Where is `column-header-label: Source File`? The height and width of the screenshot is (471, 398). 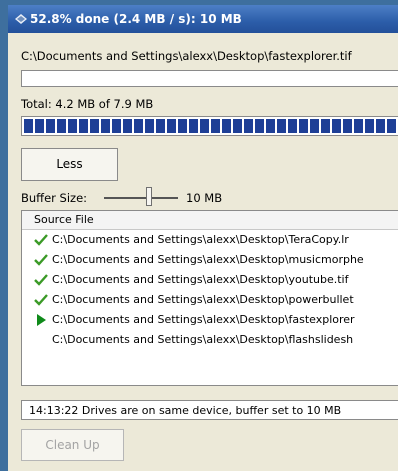
column-header-label: Source File is located at coordinates (64, 219).